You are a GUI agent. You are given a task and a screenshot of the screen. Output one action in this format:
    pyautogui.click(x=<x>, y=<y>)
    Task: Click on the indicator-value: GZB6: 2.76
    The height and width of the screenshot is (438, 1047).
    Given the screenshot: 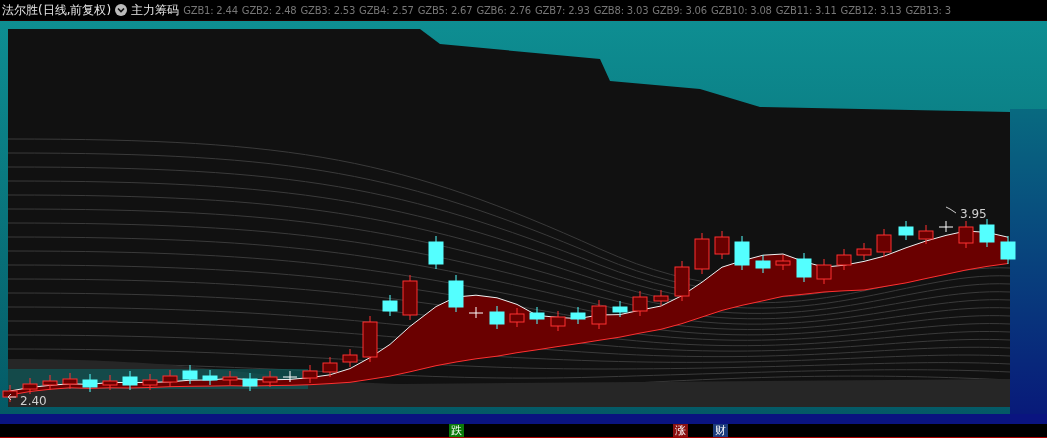 What is the action you would take?
    pyautogui.click(x=504, y=10)
    